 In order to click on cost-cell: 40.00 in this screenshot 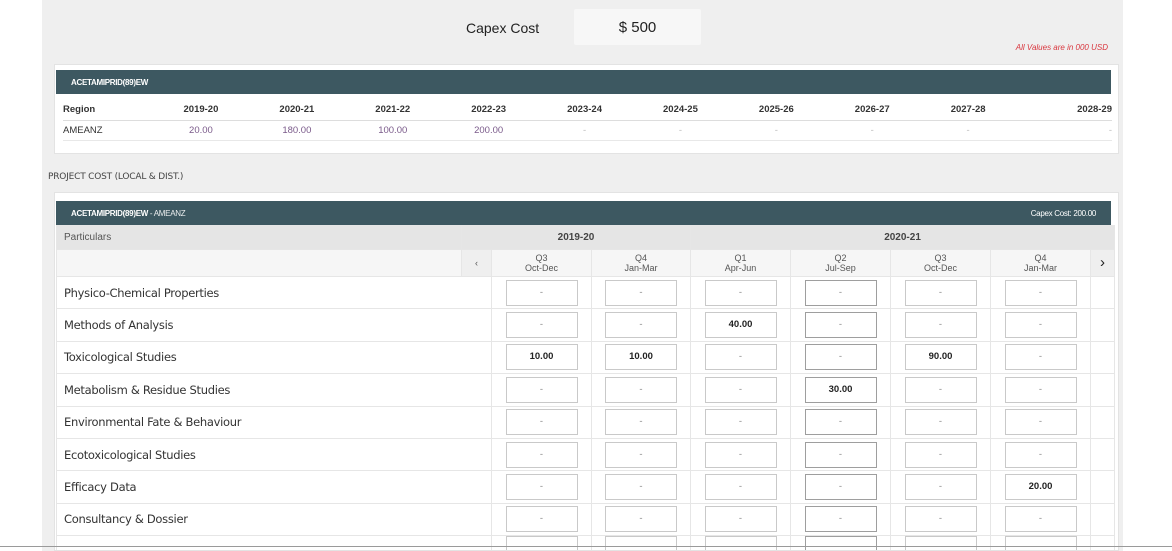, I will do `click(741, 325)`.